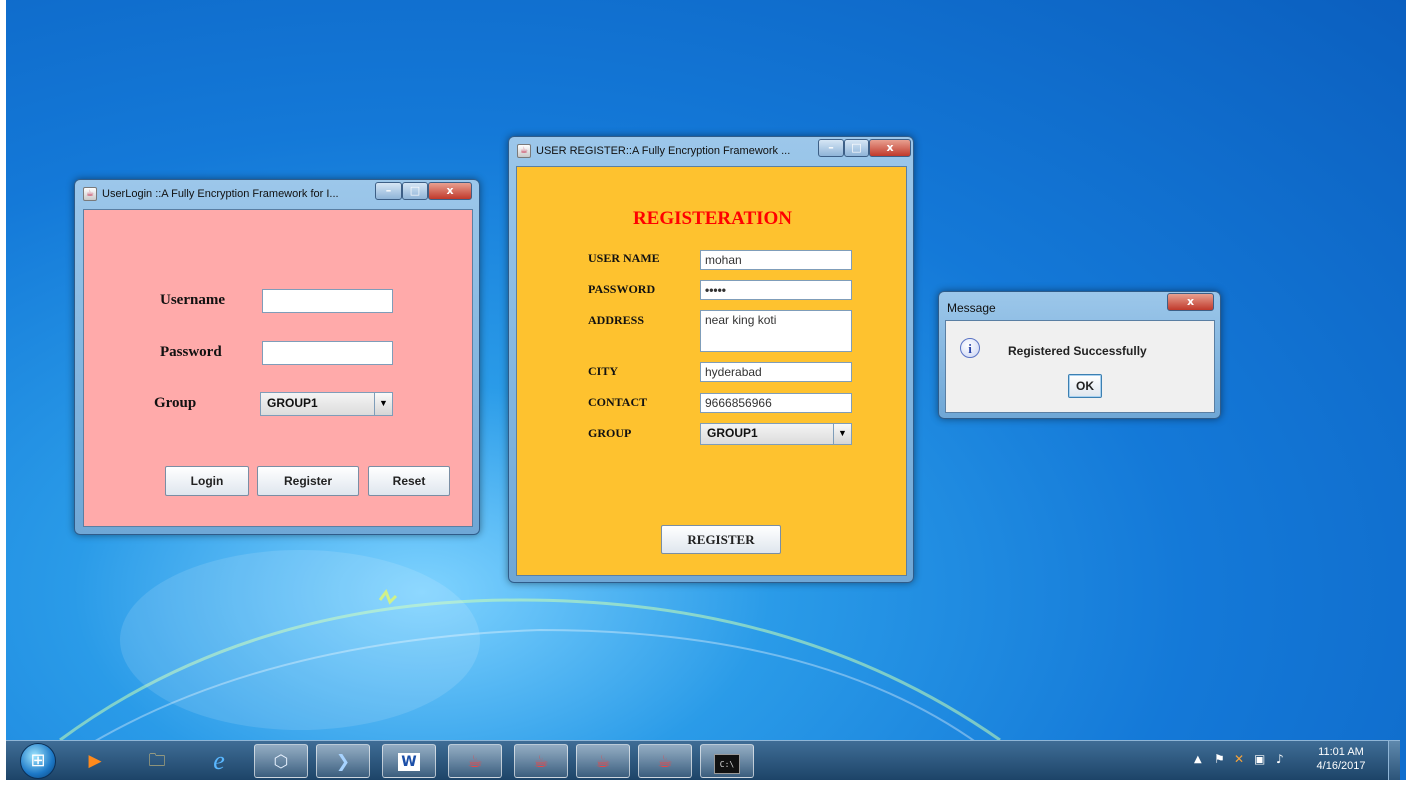  I want to click on group-label: GROUP, so click(610, 433).